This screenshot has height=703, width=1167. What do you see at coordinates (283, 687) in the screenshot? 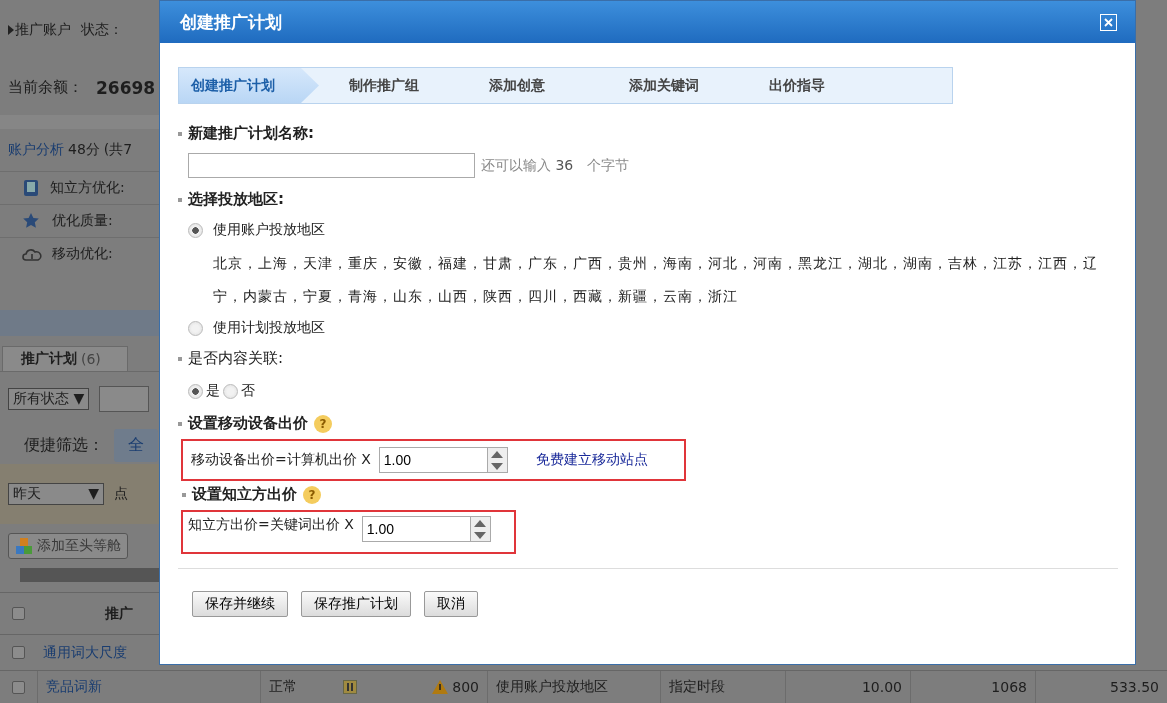
I see `status-cell: 正常` at bounding box center [283, 687].